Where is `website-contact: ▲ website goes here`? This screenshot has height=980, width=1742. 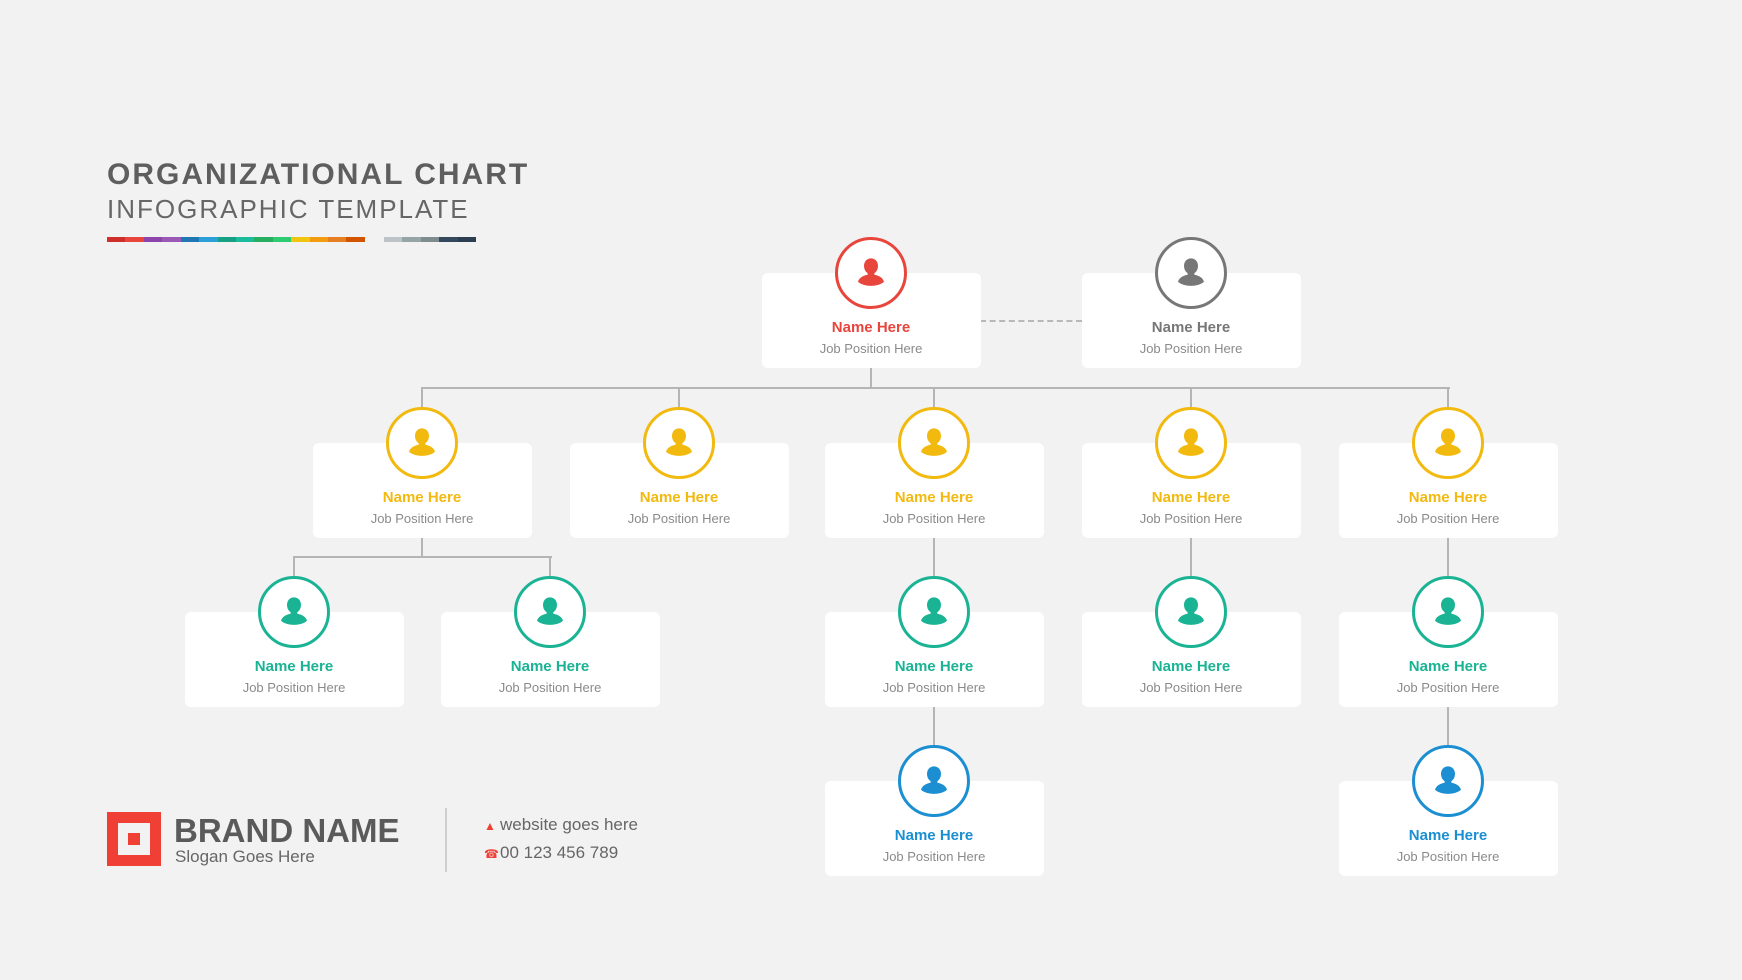
website-contact: ▲ website goes here is located at coordinates (561, 825).